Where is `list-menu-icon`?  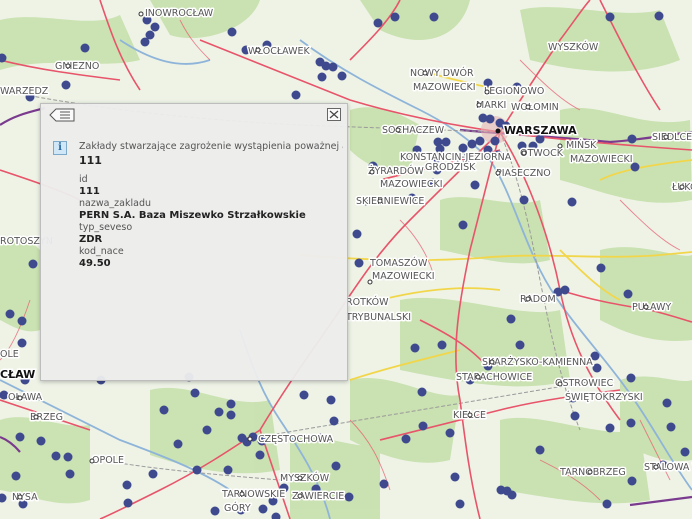
list-menu-icon is located at coordinates (62, 115).